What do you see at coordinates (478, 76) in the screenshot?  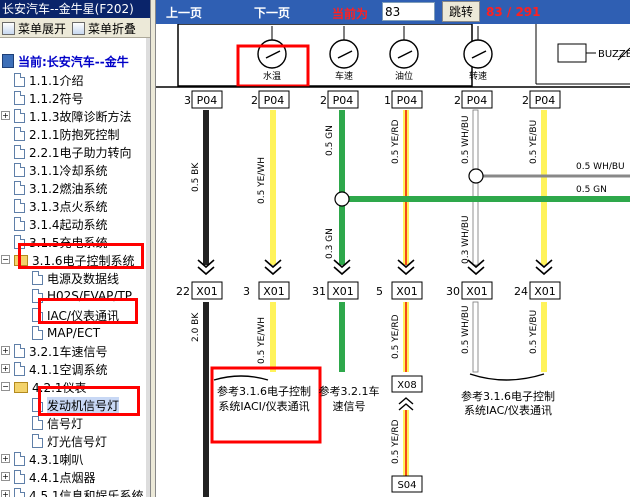 I see `gauge-label: 转速` at bounding box center [478, 76].